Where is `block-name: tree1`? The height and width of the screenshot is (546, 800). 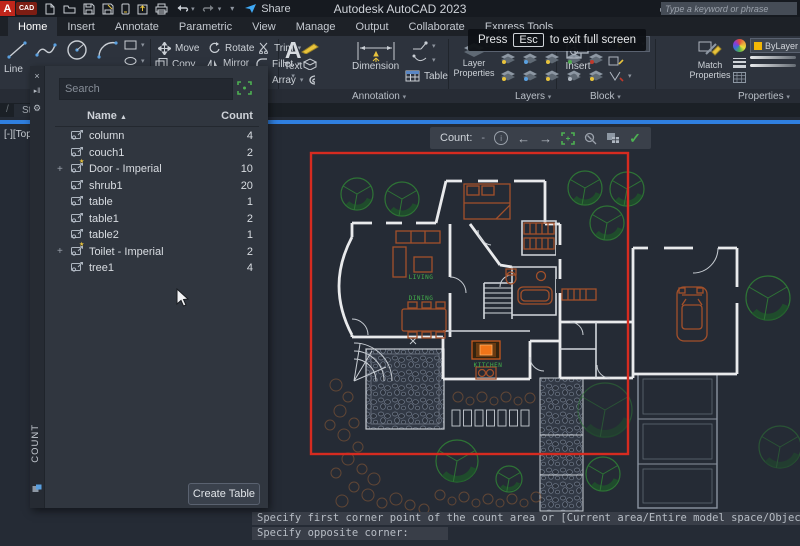
block-name: tree1 is located at coordinates (101, 268).